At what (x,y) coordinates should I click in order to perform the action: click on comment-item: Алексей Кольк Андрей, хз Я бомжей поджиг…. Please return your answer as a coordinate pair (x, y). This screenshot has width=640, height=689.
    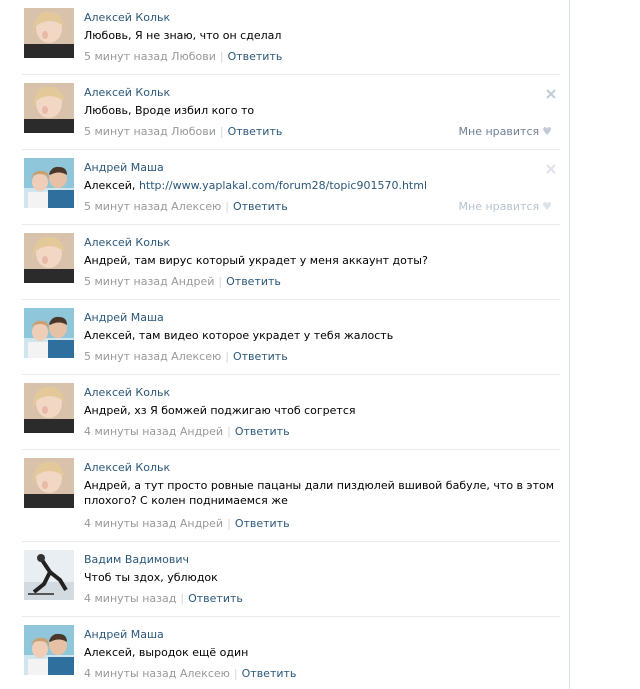
    Looking at the image, I should click on (284, 412).